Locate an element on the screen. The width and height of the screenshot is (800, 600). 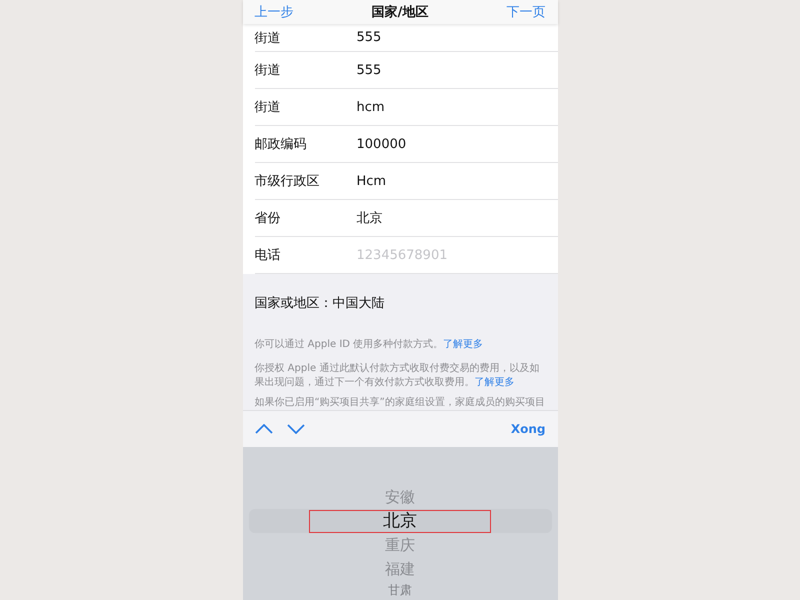
back-button: 上一步 is located at coordinates (274, 12).